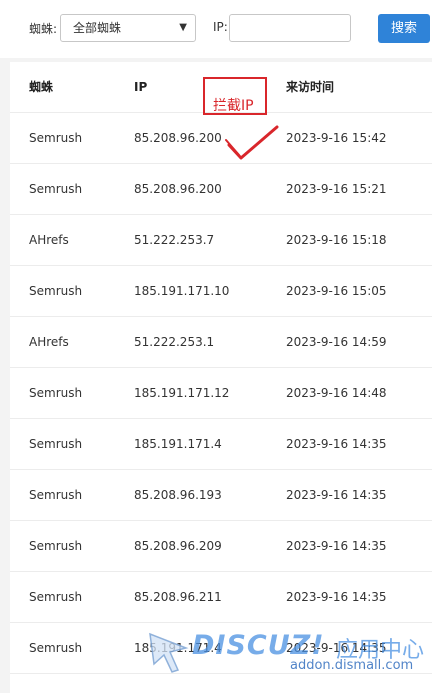  I want to click on table-row: Semrush 85.208.96.211 2023-9-16 14:35, so click(221, 597).